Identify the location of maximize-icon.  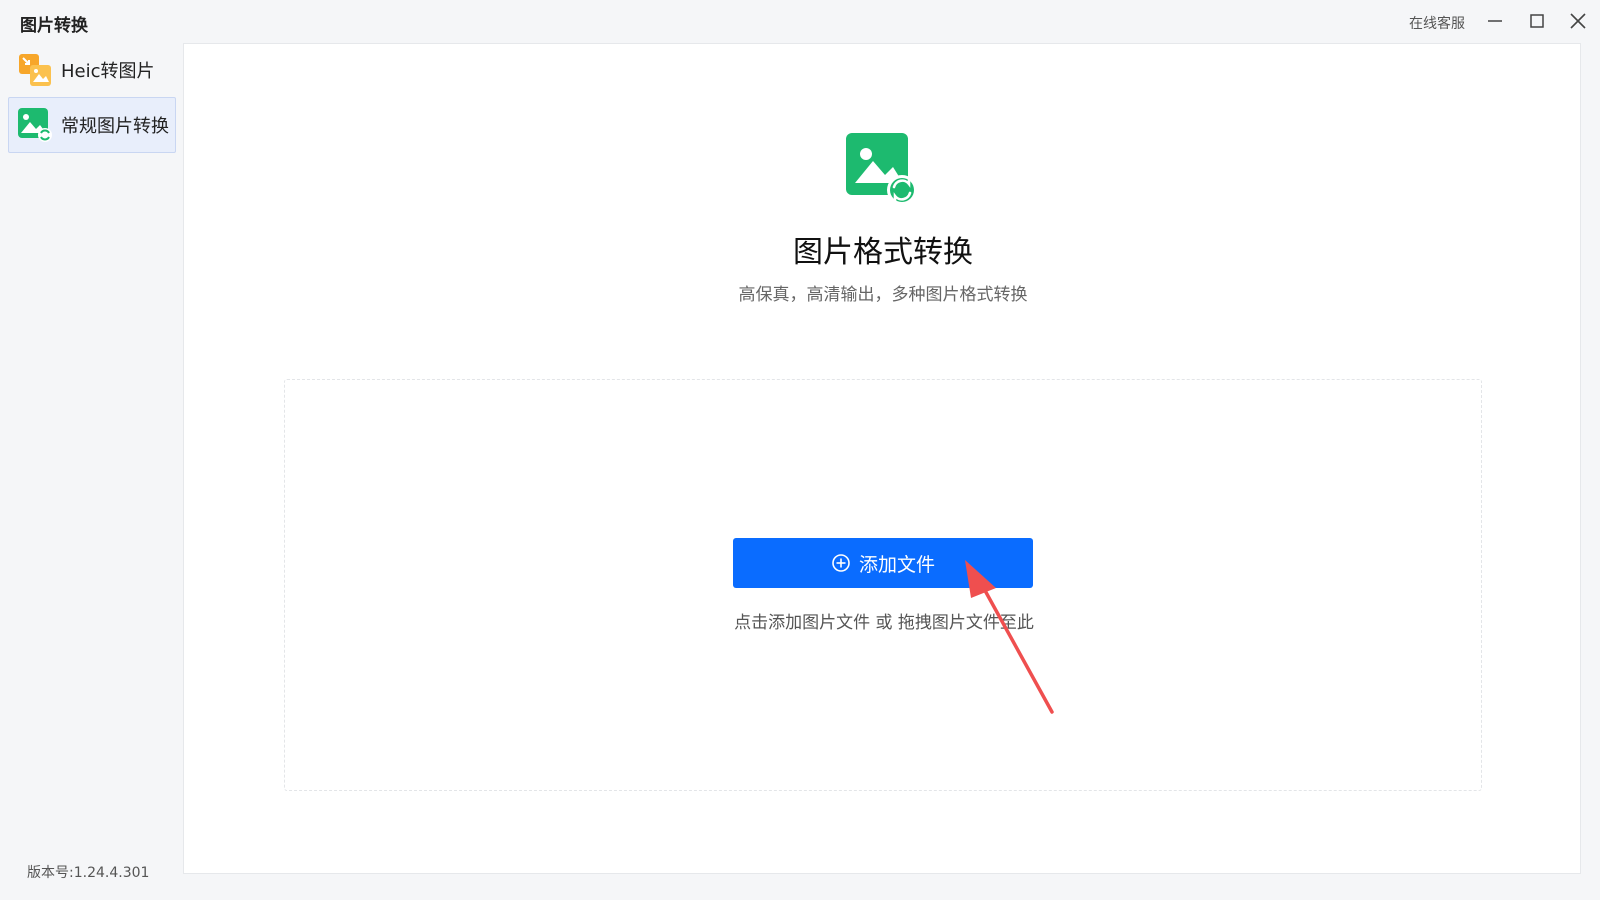
(1537, 21).